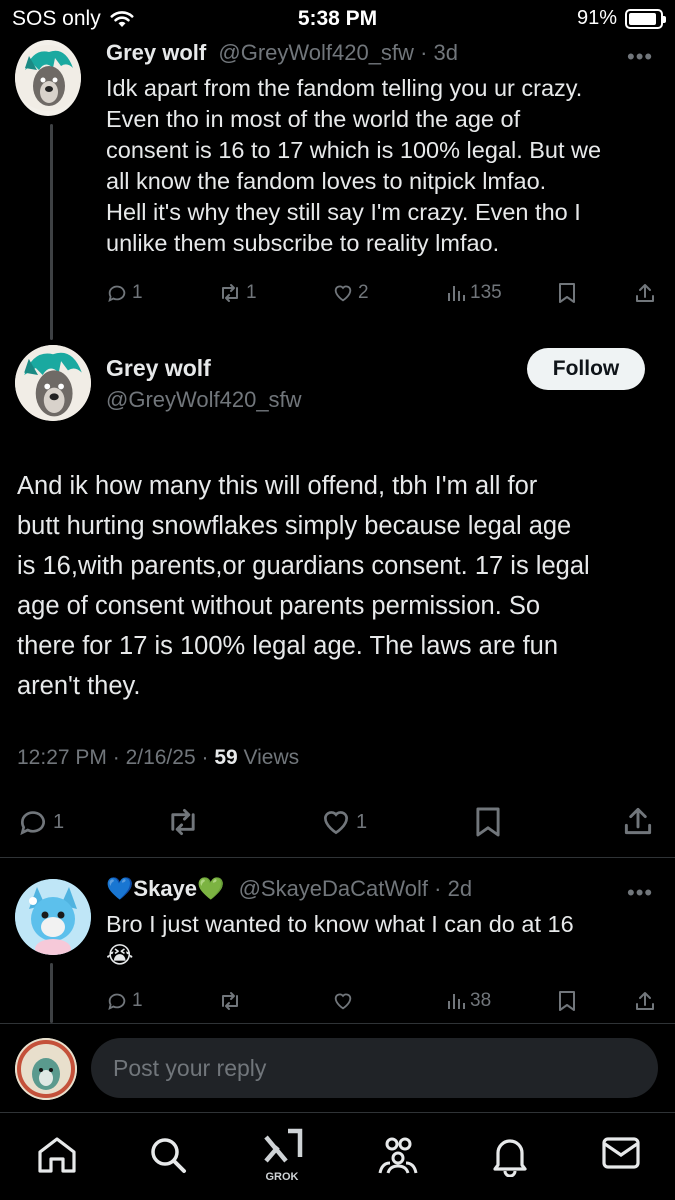 This screenshot has height=1200, width=675. I want to click on views-button: 135, so click(474, 293).